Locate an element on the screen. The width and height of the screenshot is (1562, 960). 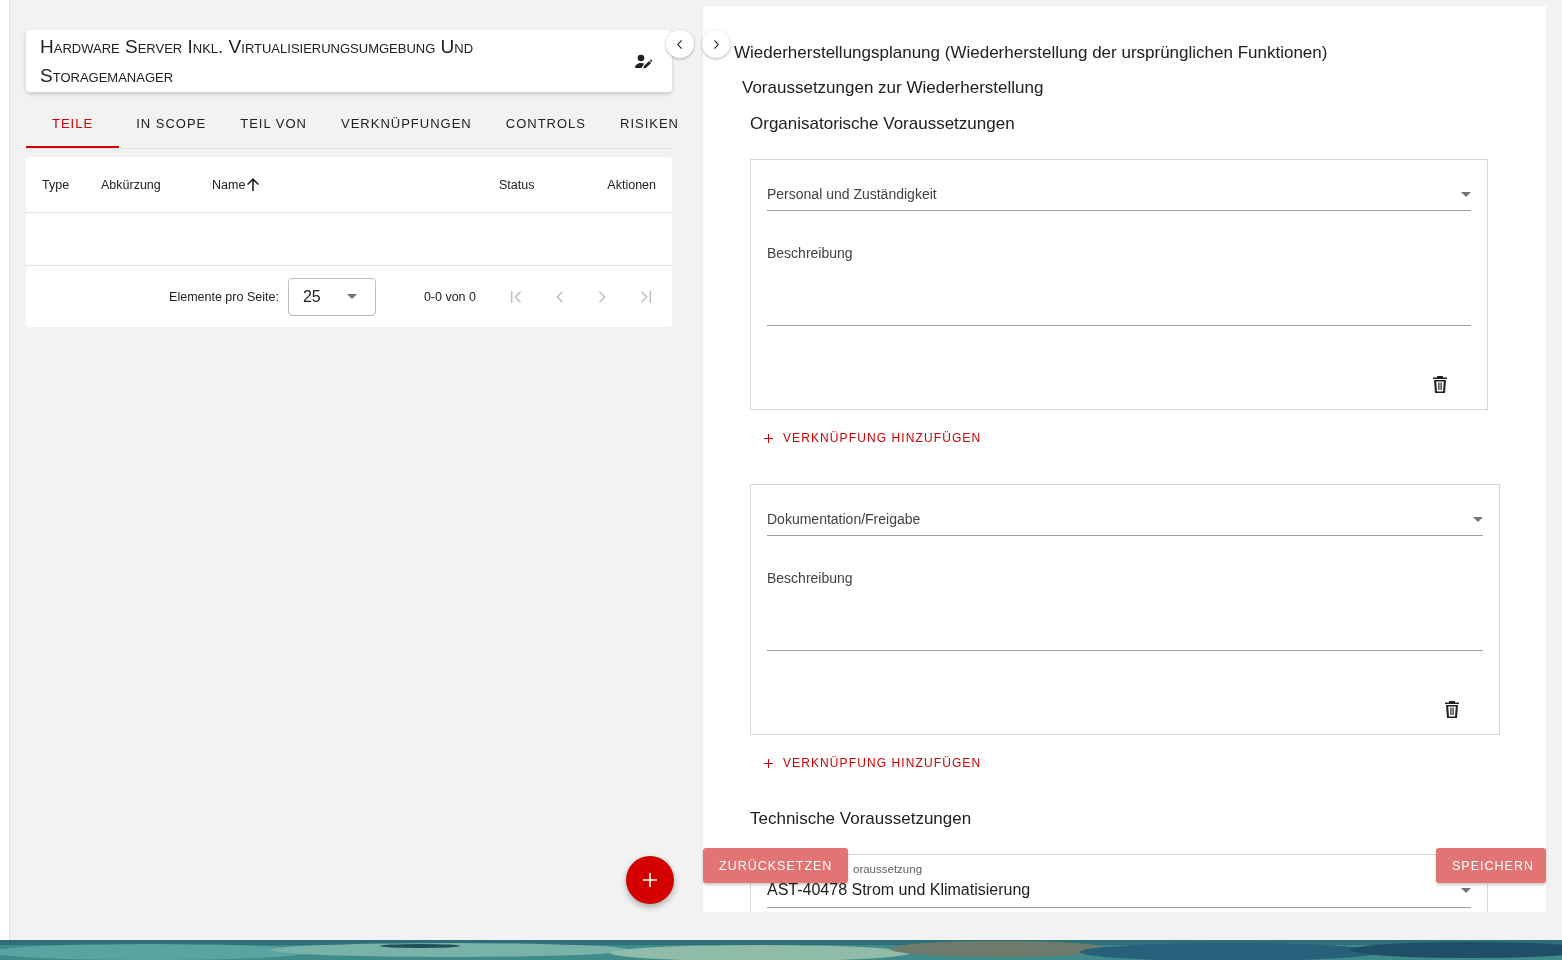
add-fab-button is located at coordinates (650, 880).